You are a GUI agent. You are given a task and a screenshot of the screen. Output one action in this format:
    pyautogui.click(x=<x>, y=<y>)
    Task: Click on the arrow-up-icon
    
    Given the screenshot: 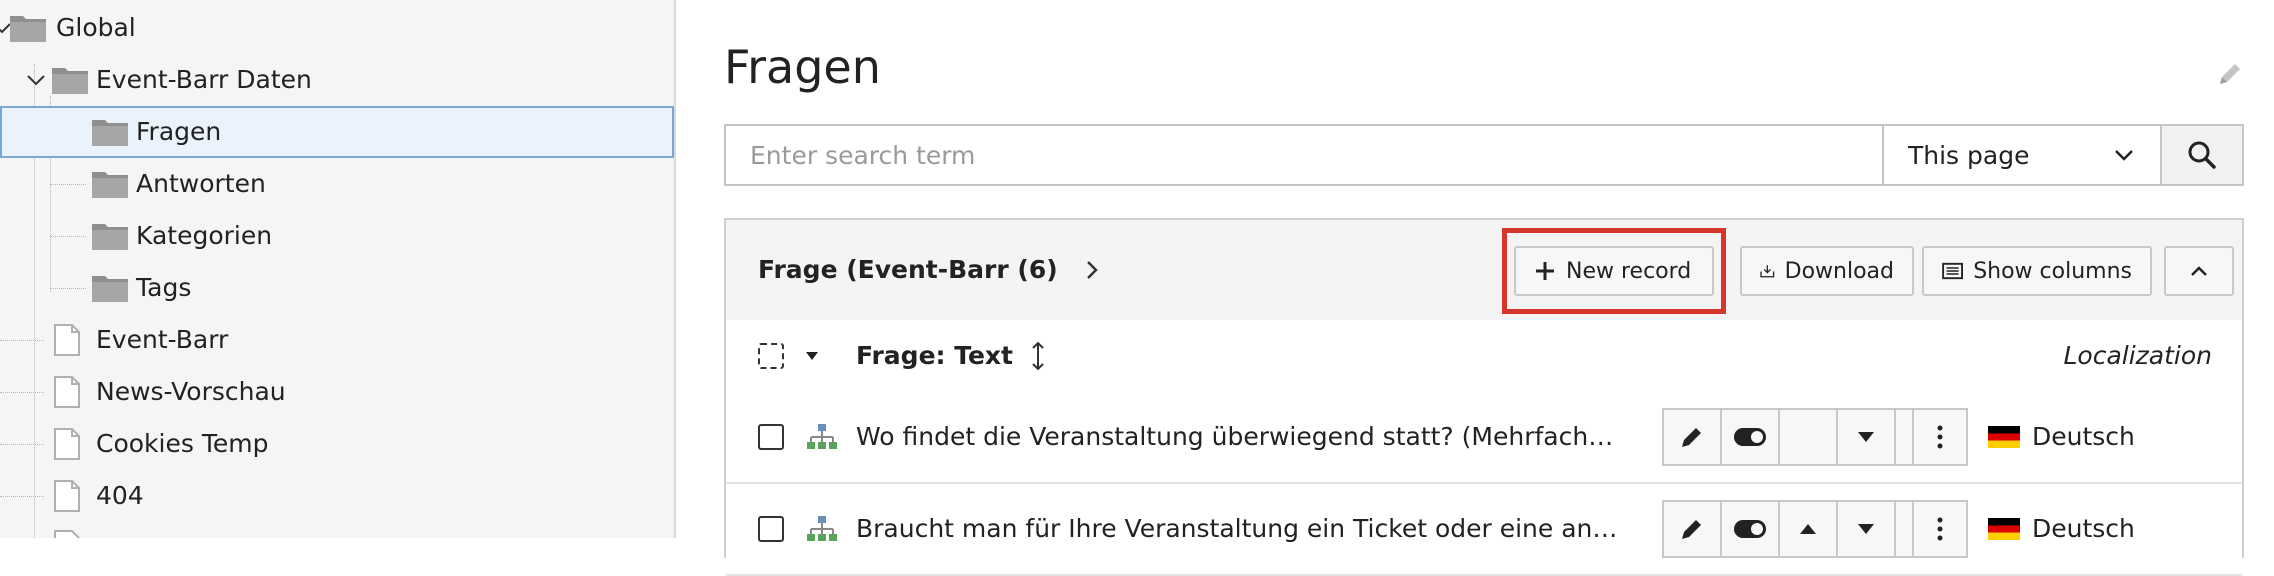 What is the action you would take?
    pyautogui.click(x=1808, y=529)
    